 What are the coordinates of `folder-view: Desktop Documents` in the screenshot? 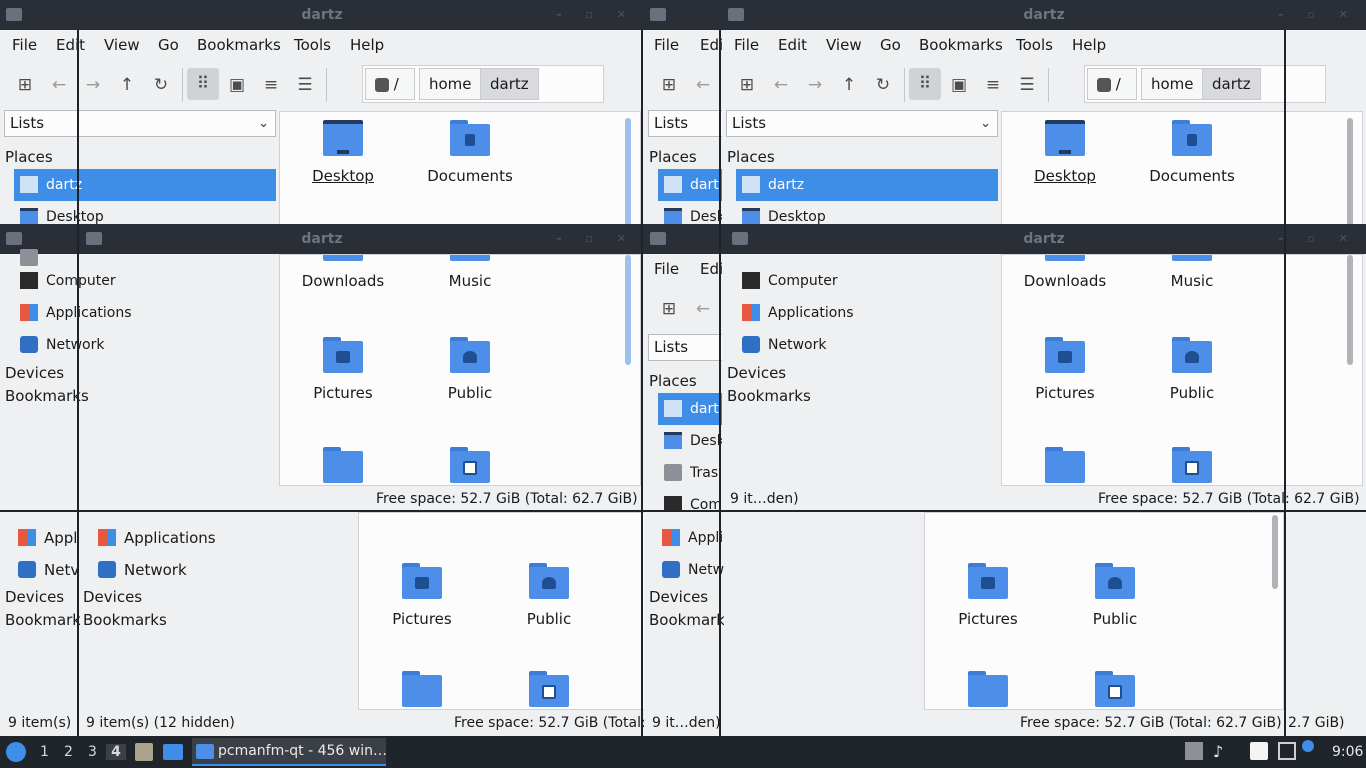 It's located at (1182, 167).